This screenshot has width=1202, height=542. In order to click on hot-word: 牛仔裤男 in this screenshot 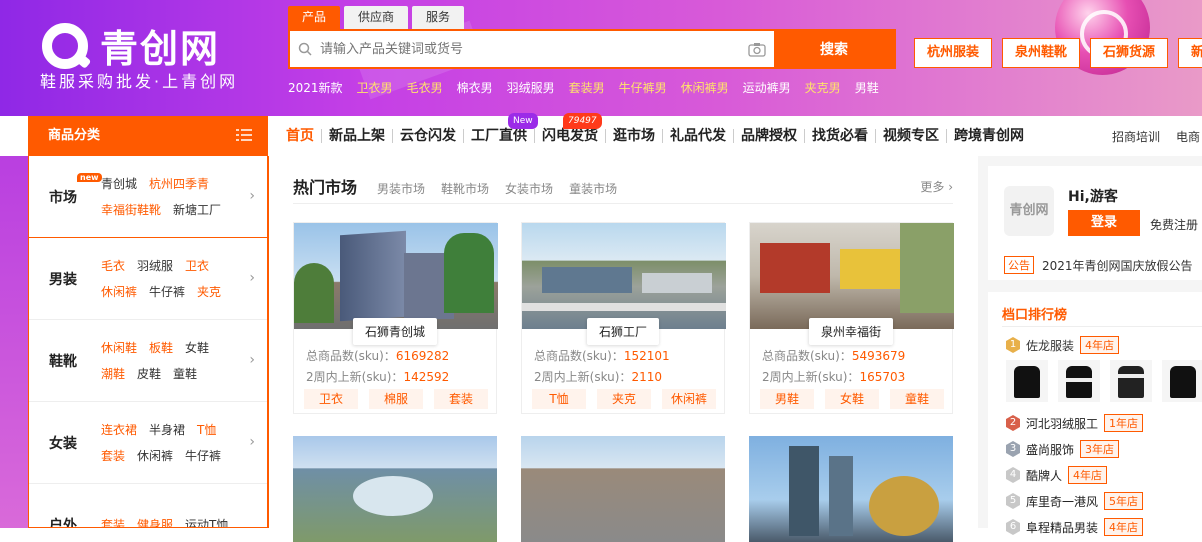, I will do `click(643, 87)`.